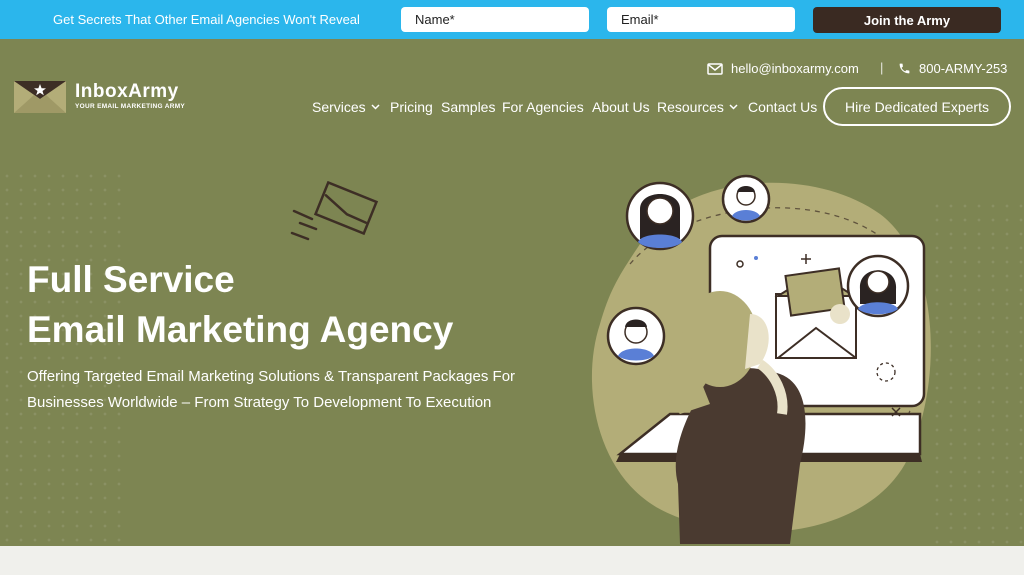 The height and width of the screenshot is (575, 1024). I want to click on phone-icon, so click(904, 68).